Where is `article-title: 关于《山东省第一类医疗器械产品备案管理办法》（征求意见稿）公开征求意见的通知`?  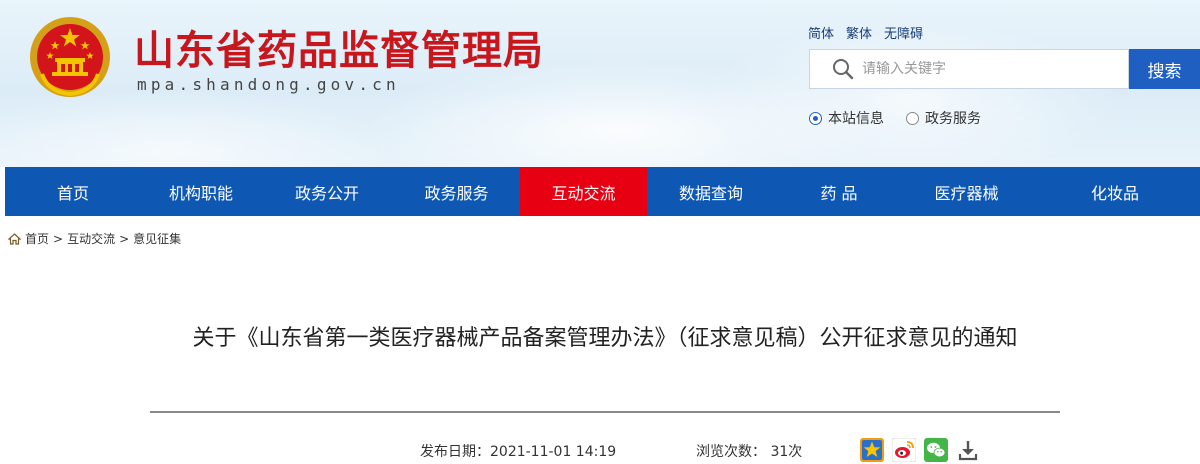 article-title: 关于《山东省第一类医疗器械产品备案管理办法》（征求意见稿）公开征求意见的通知 is located at coordinates (605, 338).